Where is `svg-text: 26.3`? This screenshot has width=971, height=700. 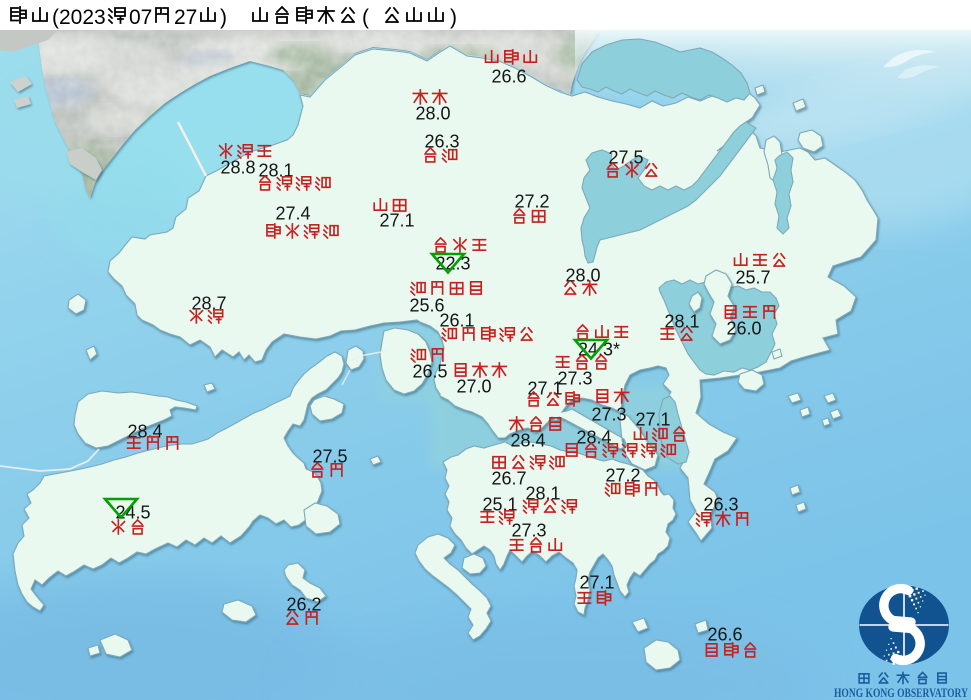 svg-text: 26.3 is located at coordinates (720, 505).